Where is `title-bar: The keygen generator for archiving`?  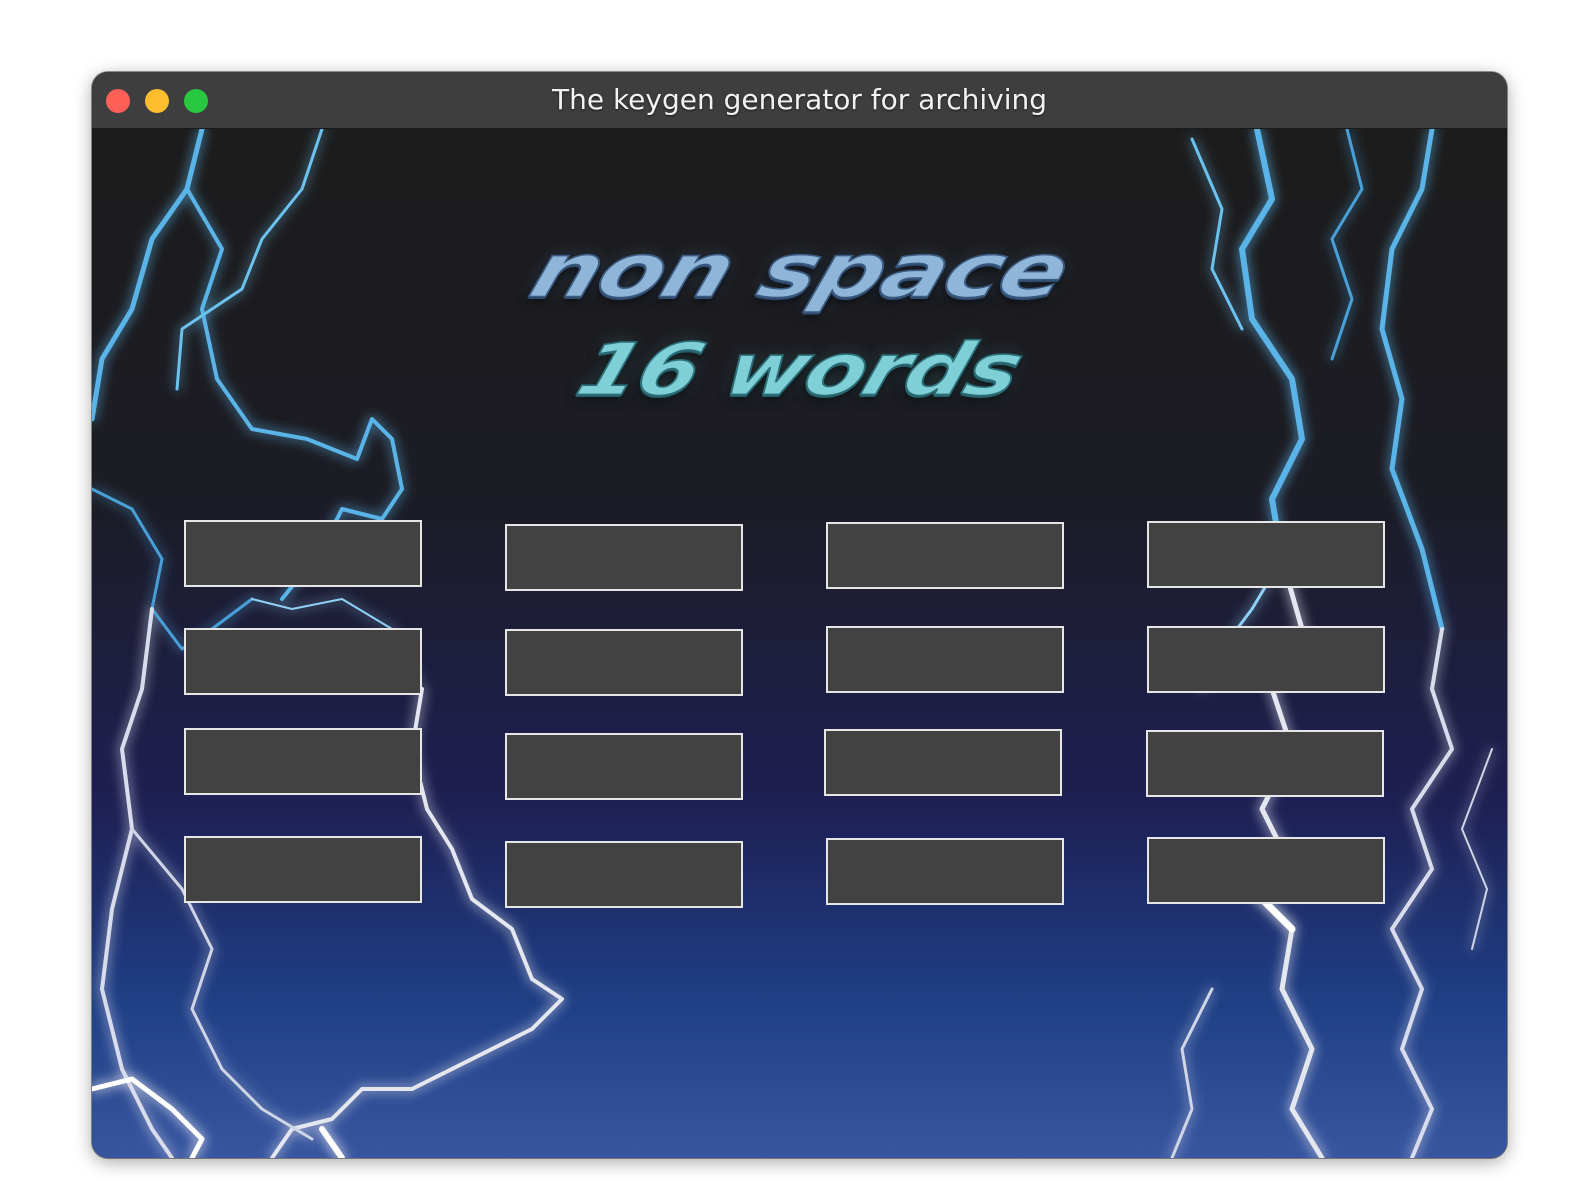 title-bar: The keygen generator for archiving is located at coordinates (799, 100).